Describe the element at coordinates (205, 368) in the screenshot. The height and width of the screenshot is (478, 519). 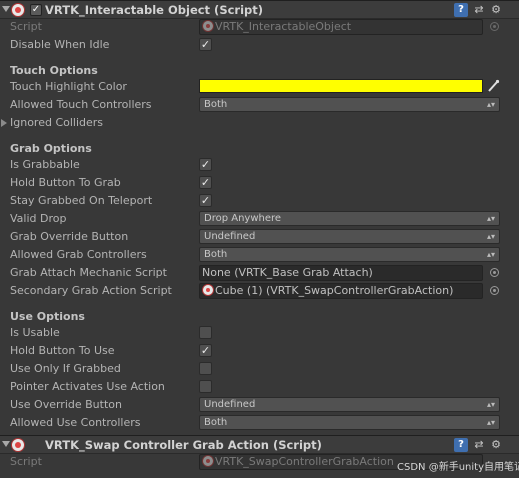
I see `use-only-if-grabbed-checkbox` at that location.